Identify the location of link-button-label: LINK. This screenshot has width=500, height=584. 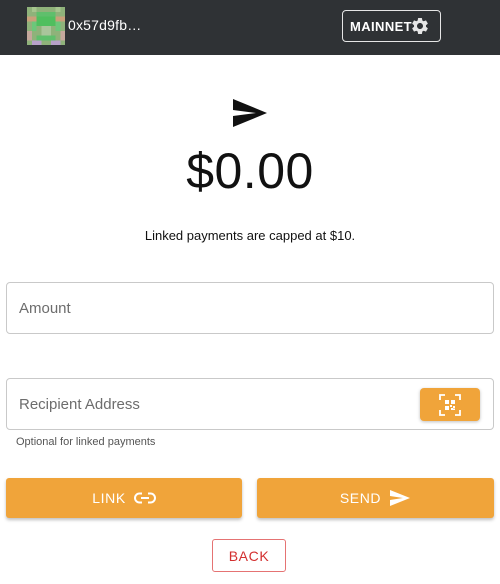
(109, 498).